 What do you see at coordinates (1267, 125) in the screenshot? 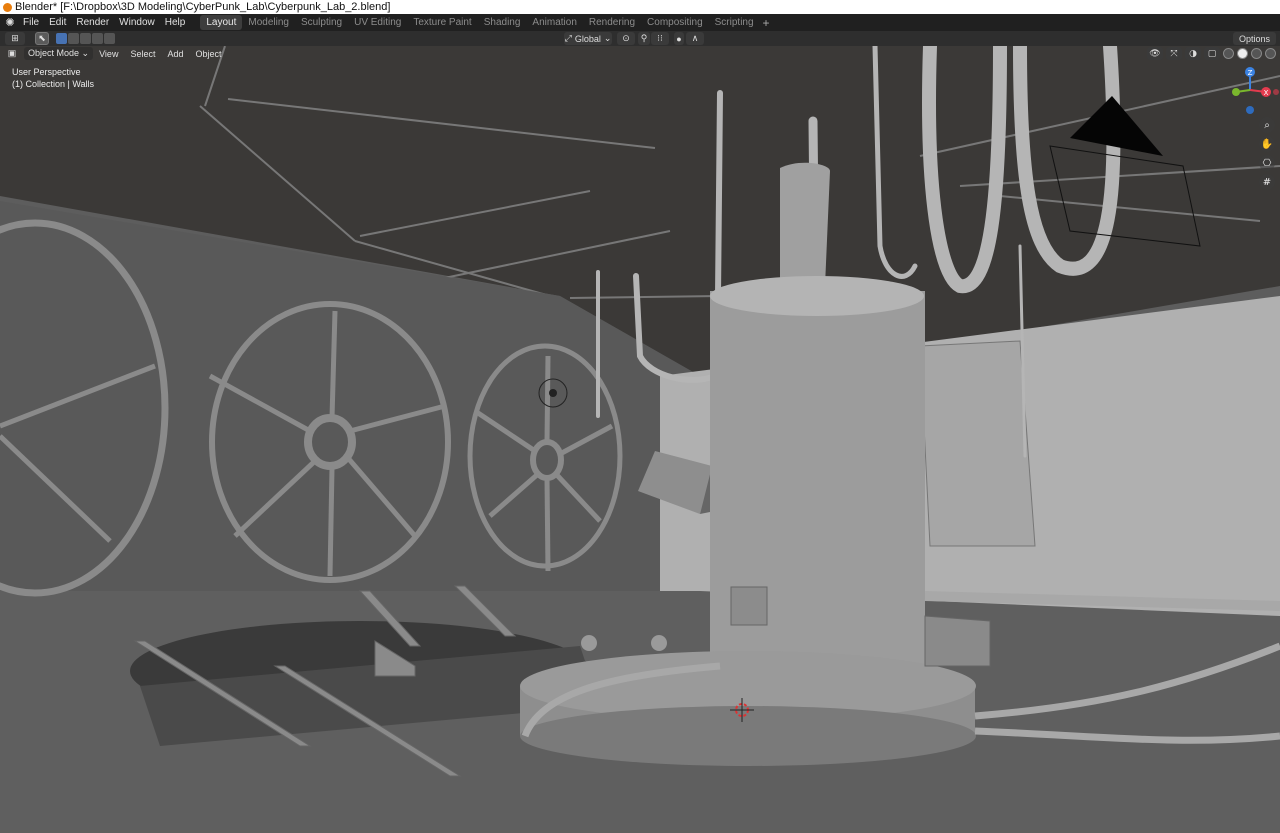
I see `zoom-icon: ⌕` at bounding box center [1267, 125].